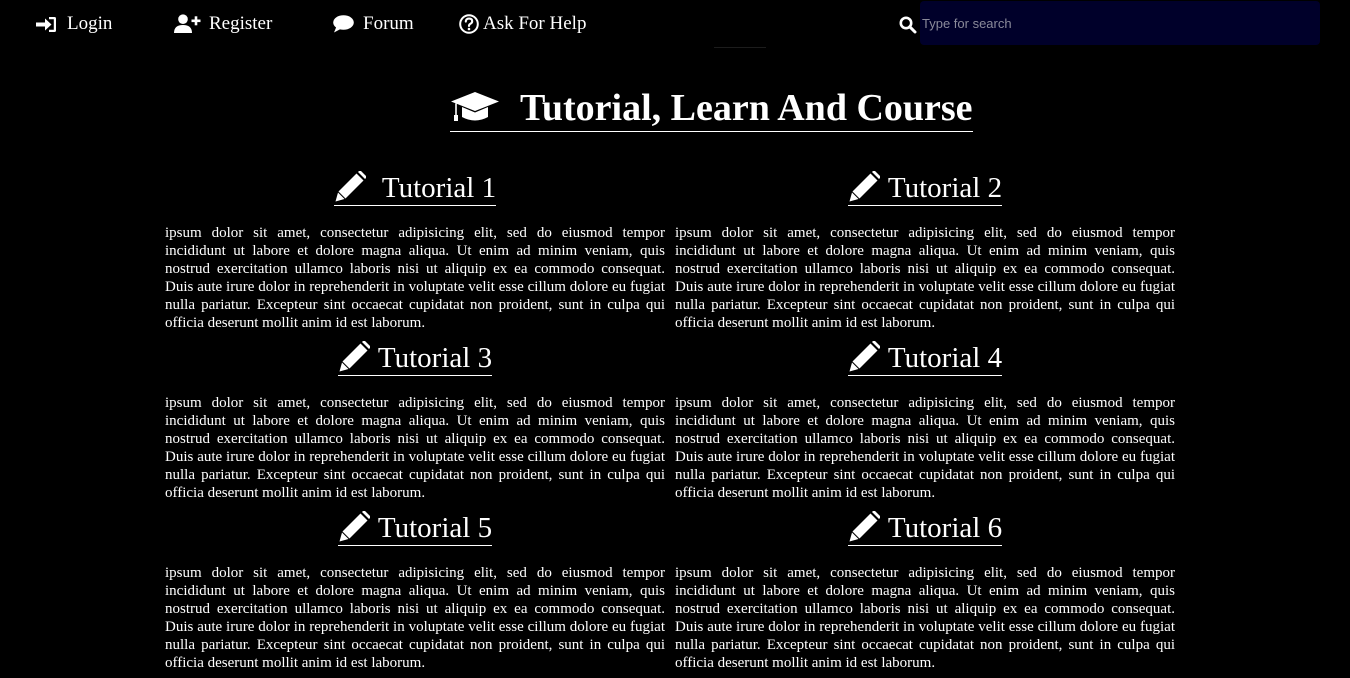 The image size is (1350, 678). Describe the element at coordinates (1120, 23) in the screenshot. I see `search-input` at that location.